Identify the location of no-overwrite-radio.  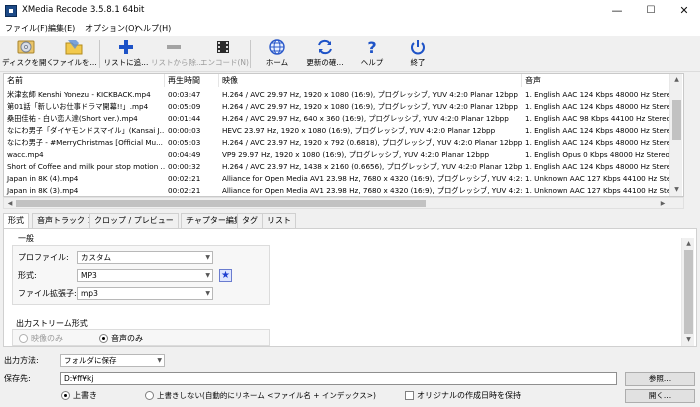
(149, 395).